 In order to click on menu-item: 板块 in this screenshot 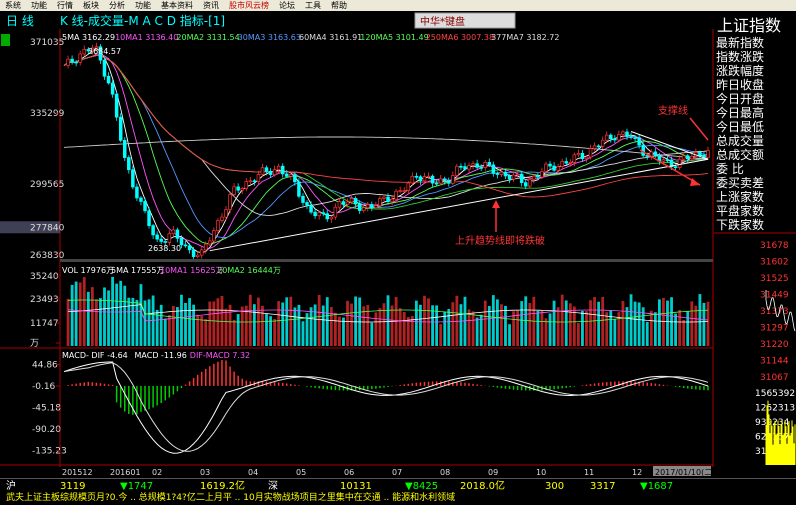, I will do `click(91, 5)`.